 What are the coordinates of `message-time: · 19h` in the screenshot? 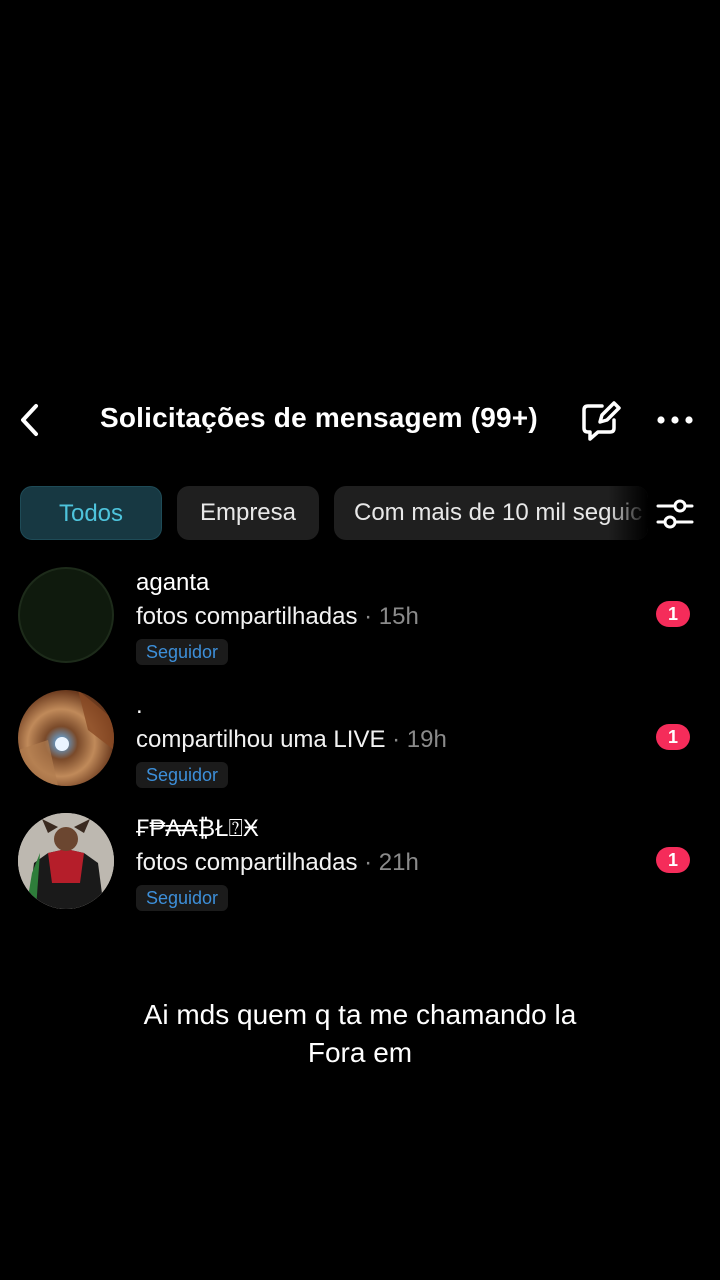 It's located at (416, 739).